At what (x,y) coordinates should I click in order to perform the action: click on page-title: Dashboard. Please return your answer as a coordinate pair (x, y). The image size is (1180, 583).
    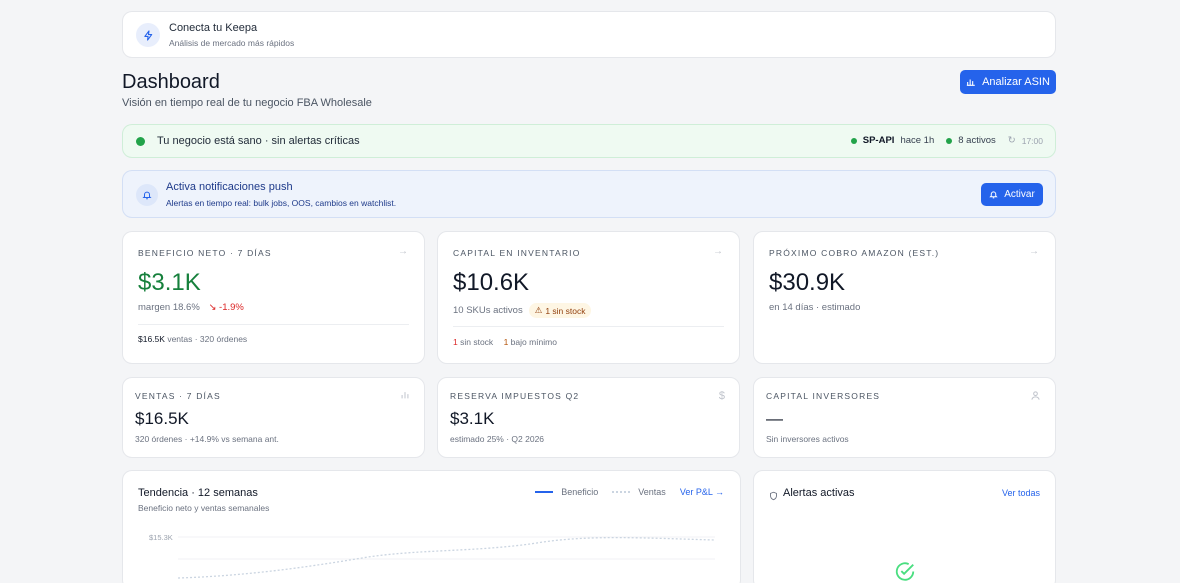
    Looking at the image, I should click on (171, 82).